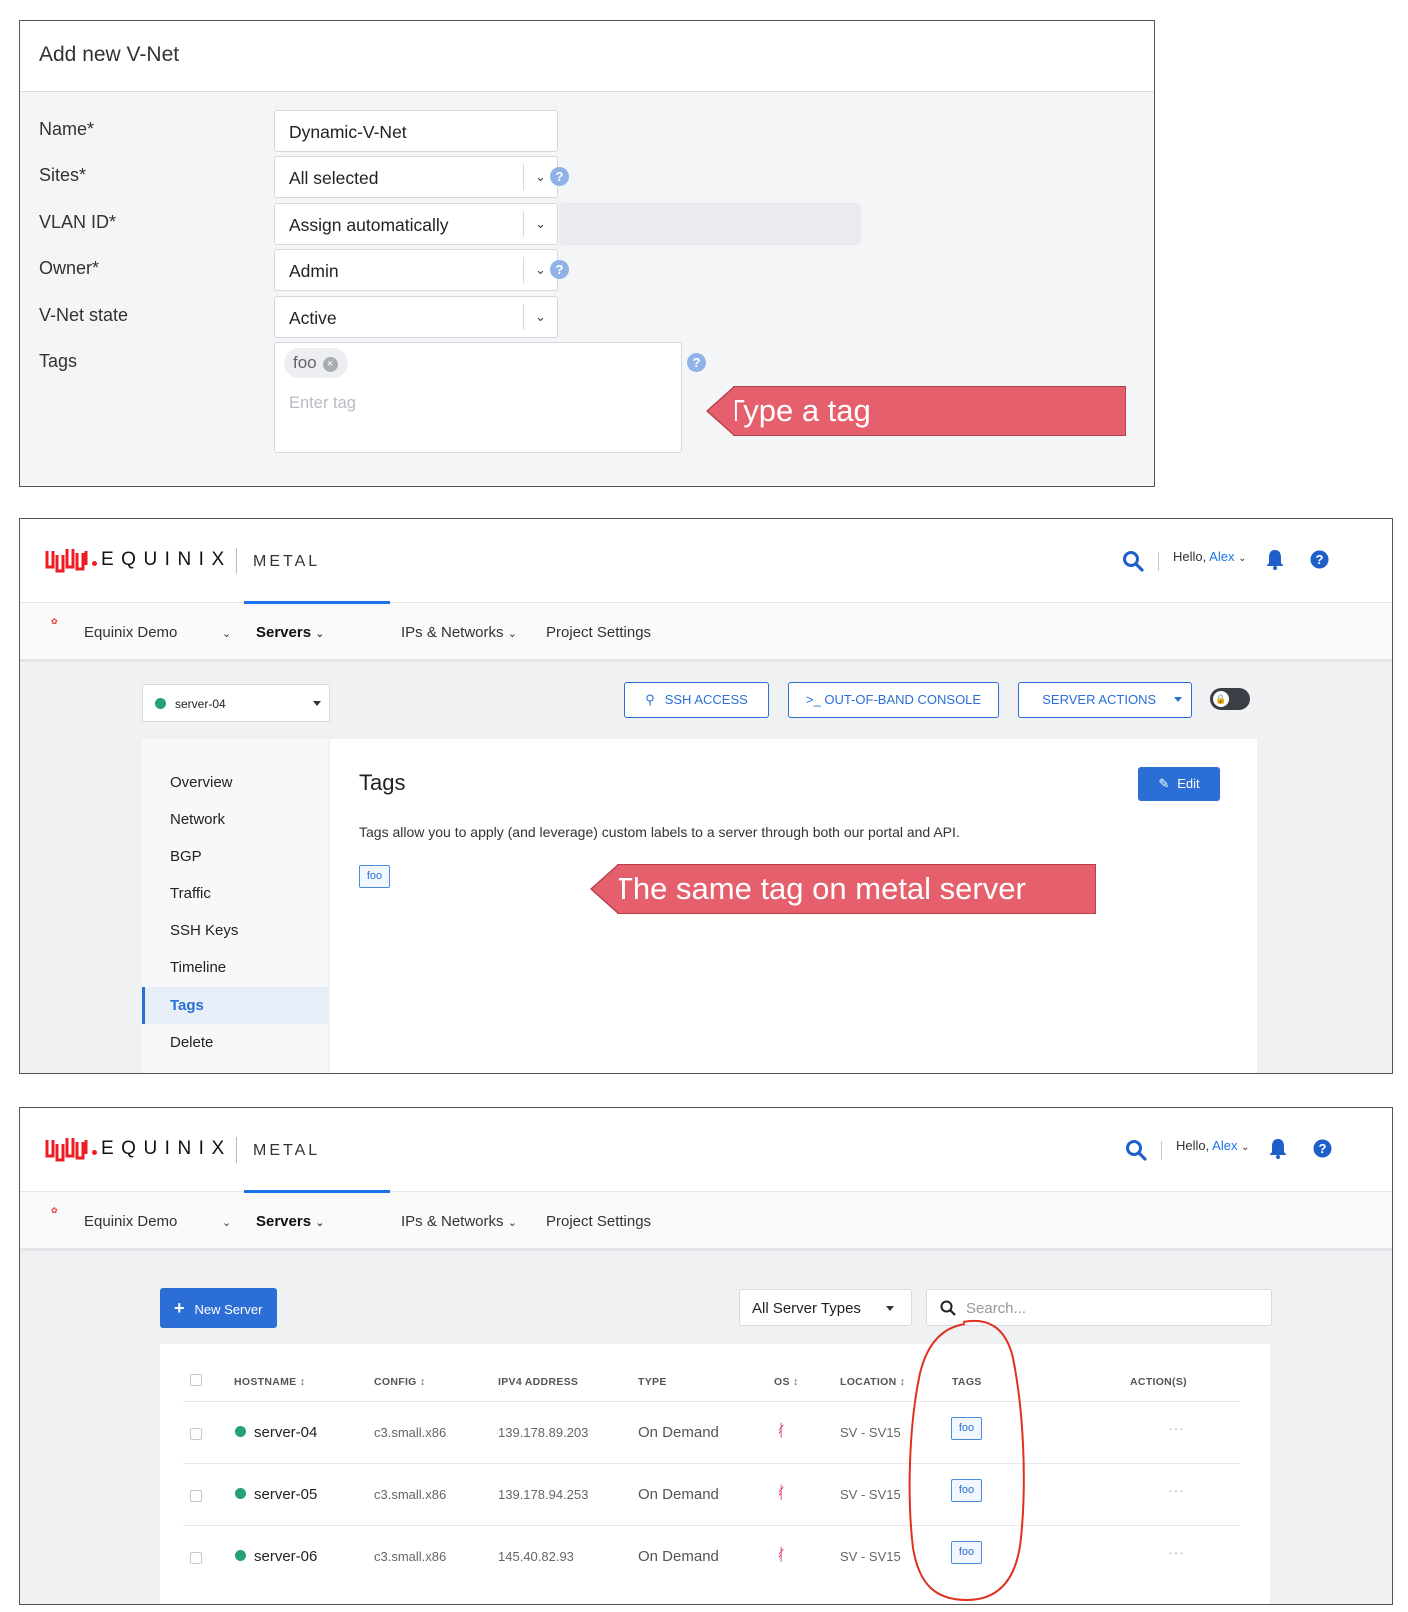  What do you see at coordinates (696, 362) in the screenshot?
I see `tags-help-icon: ?` at bounding box center [696, 362].